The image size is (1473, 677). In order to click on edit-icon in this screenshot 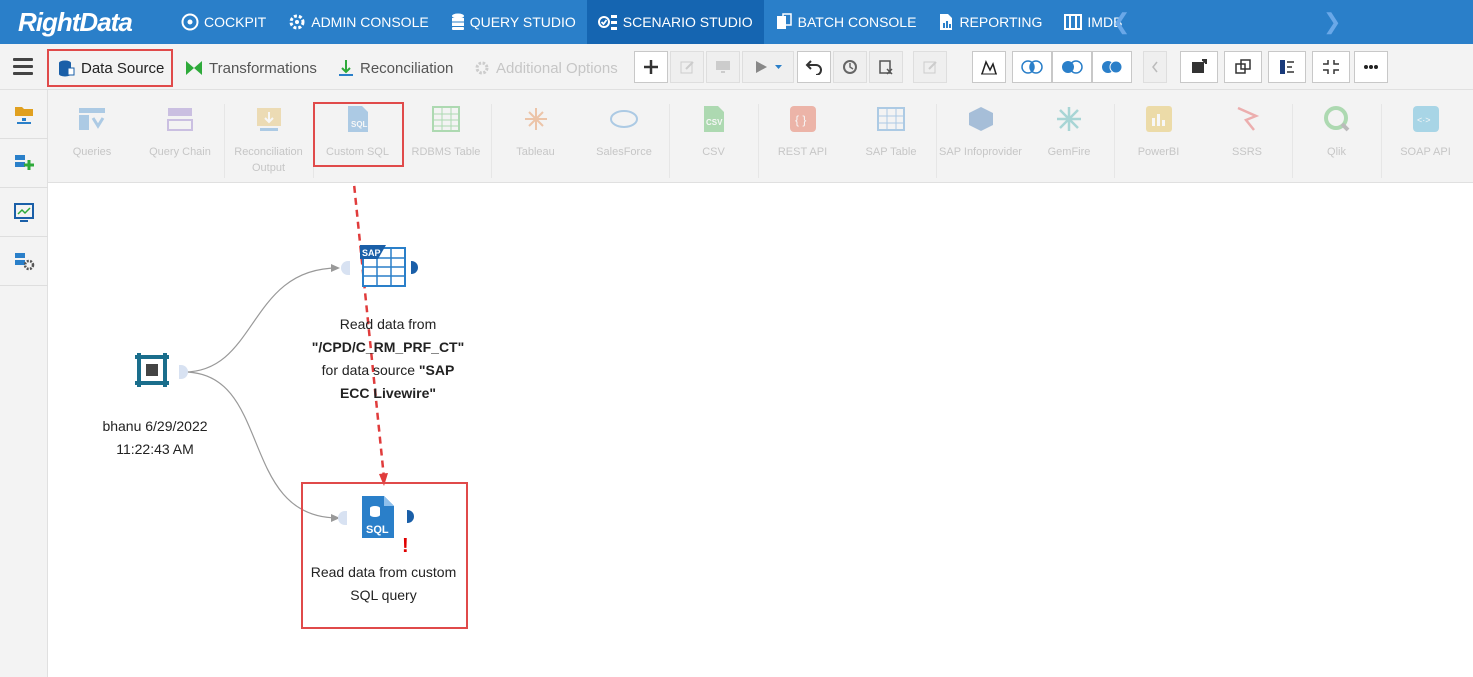, I will do `click(930, 67)`.